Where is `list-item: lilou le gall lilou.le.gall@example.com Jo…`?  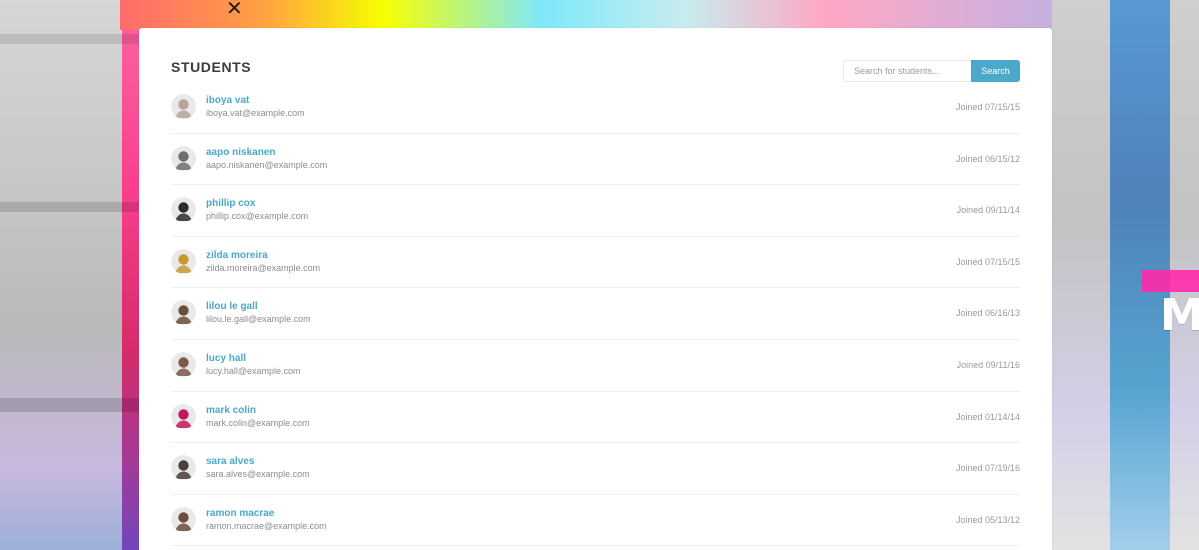
list-item: lilou le gall lilou.le.gall@example.com Jo… is located at coordinates (595, 314).